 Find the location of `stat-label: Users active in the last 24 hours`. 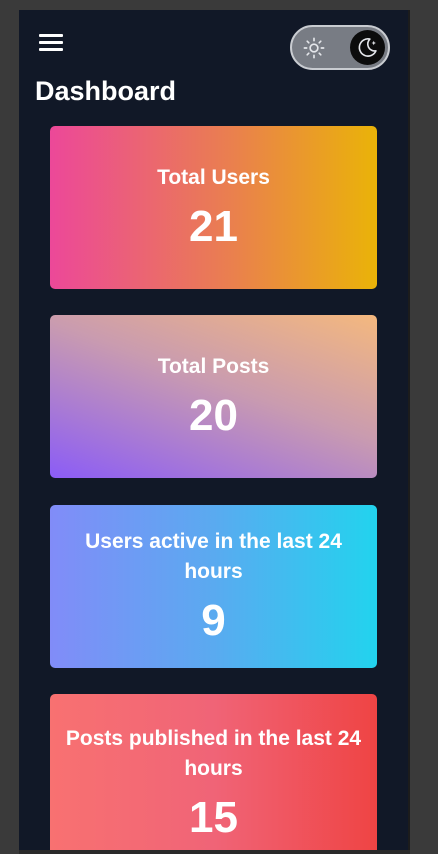

stat-label: Users active in the last 24 hours is located at coordinates (213, 556).